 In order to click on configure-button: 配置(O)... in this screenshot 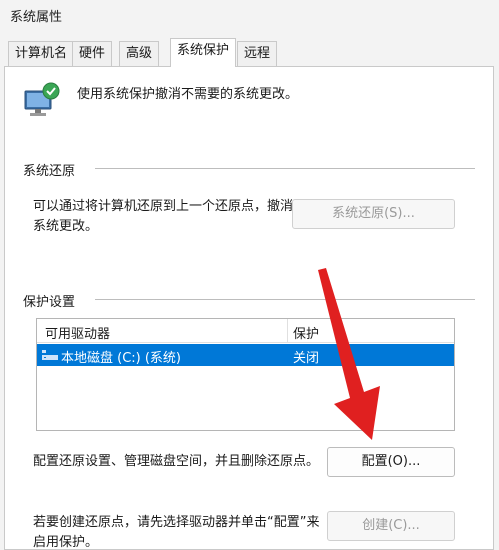, I will do `click(391, 462)`.